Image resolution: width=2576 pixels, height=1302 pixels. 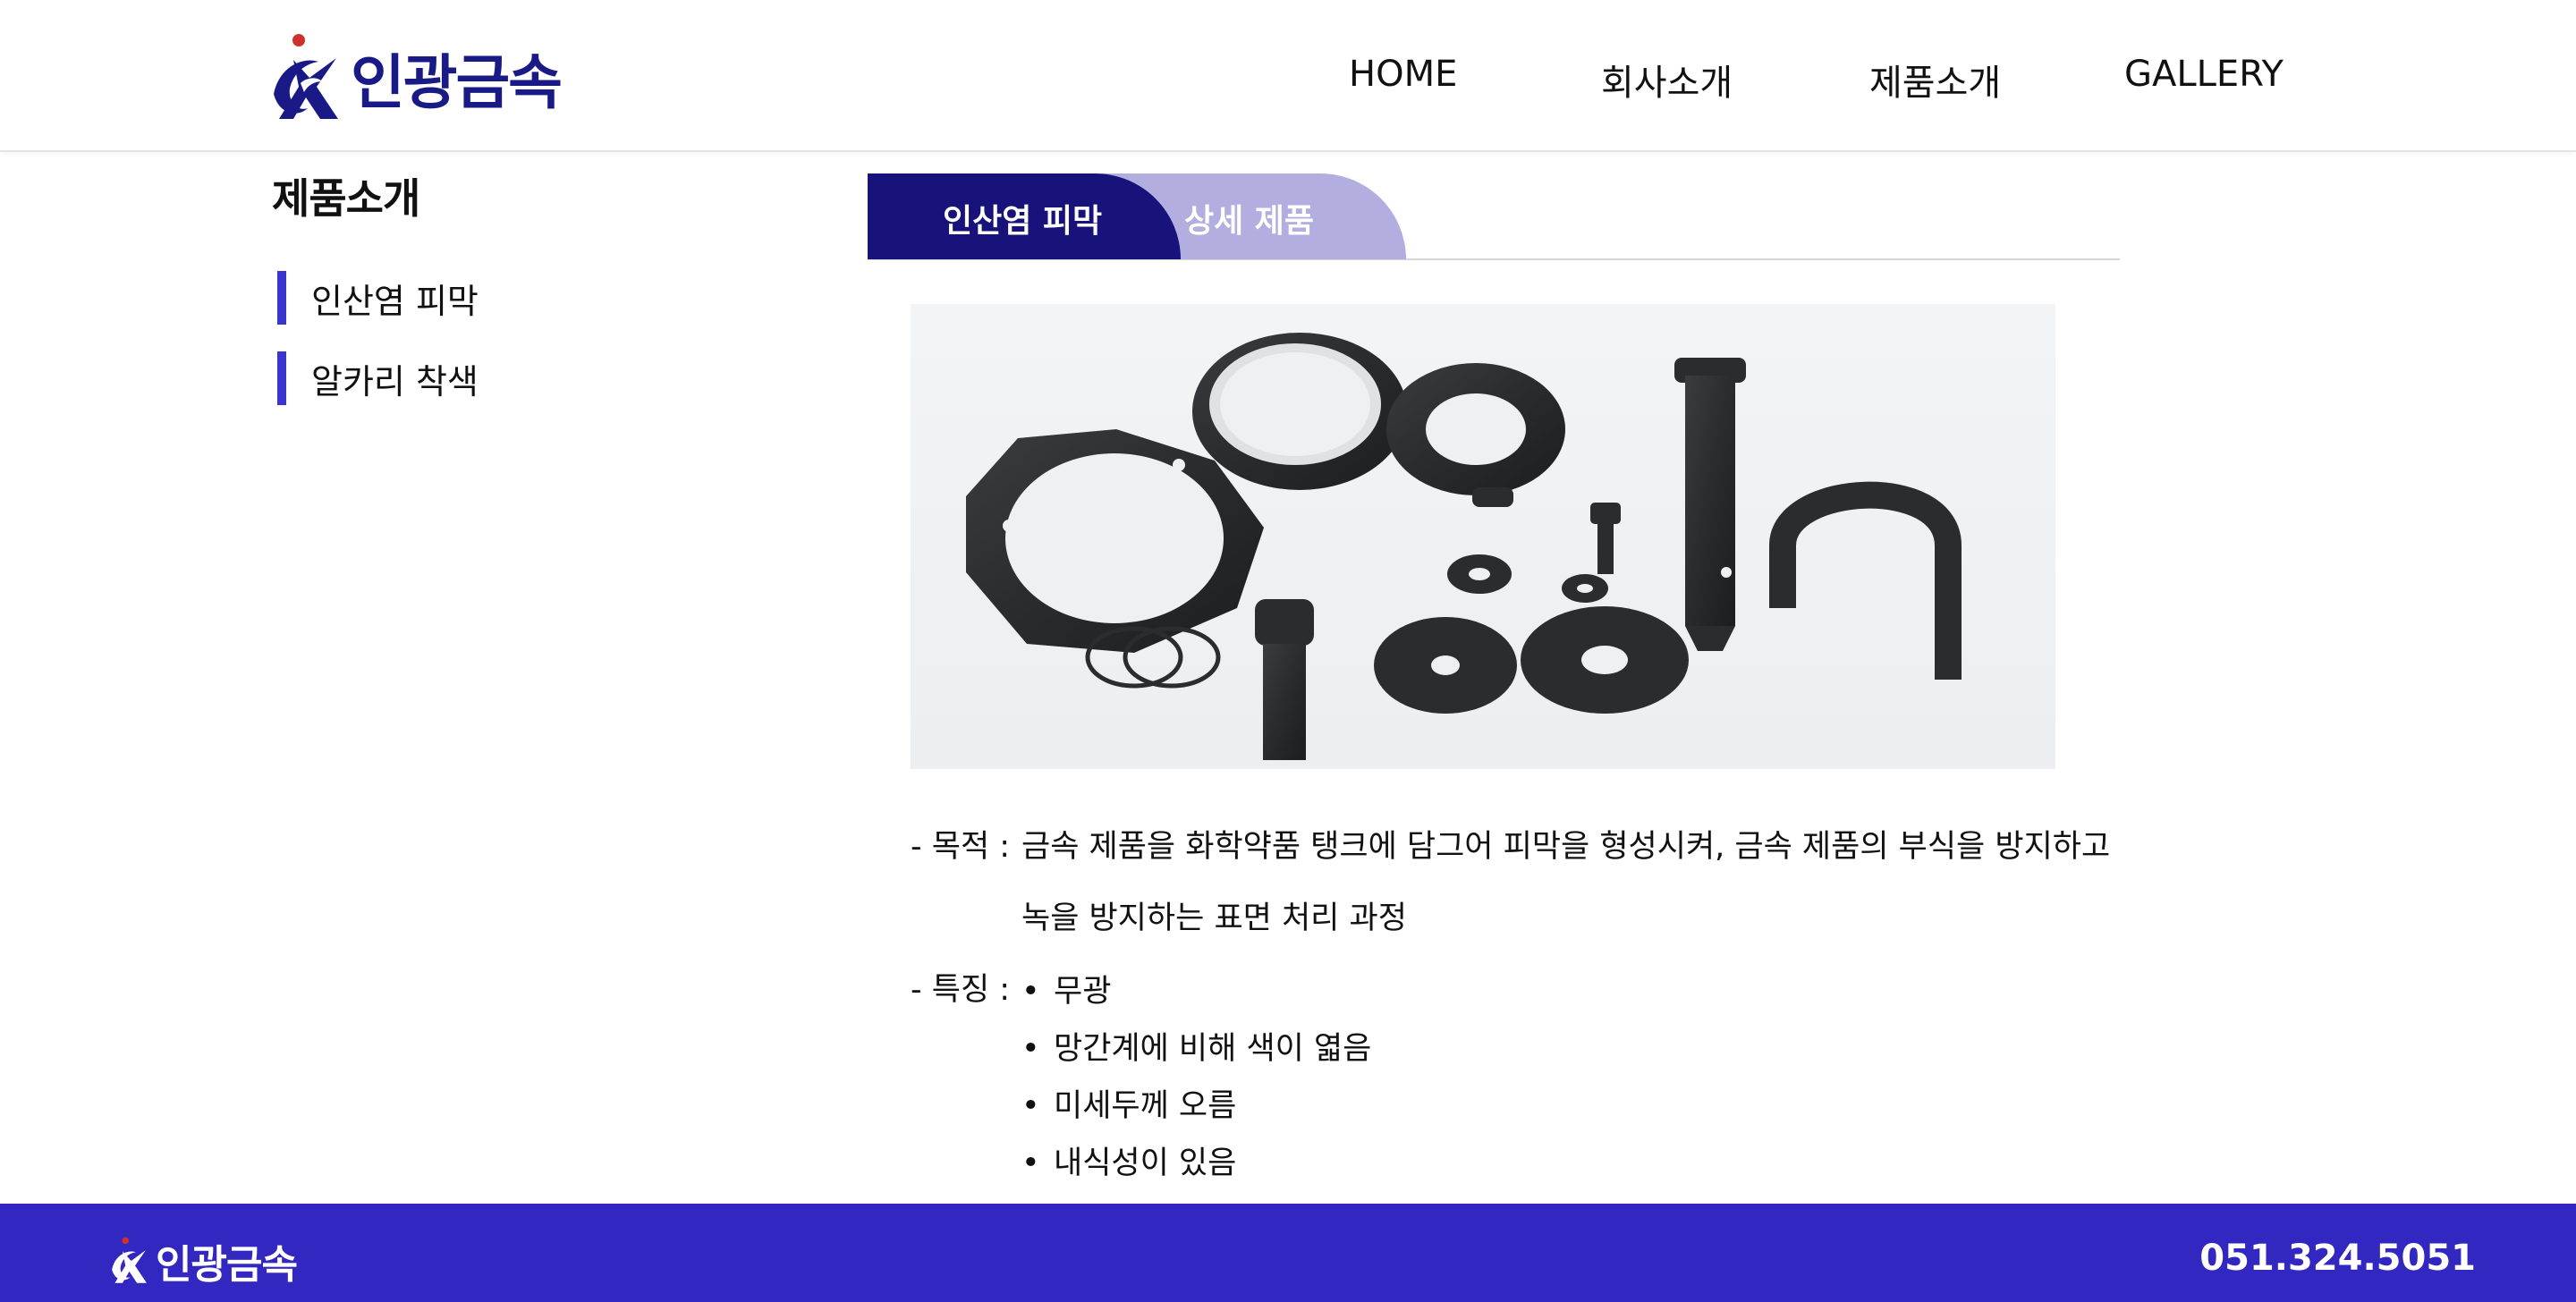 I want to click on sidebar-item-phosphate-coating: 인산염 피막, so click(x=438, y=298).